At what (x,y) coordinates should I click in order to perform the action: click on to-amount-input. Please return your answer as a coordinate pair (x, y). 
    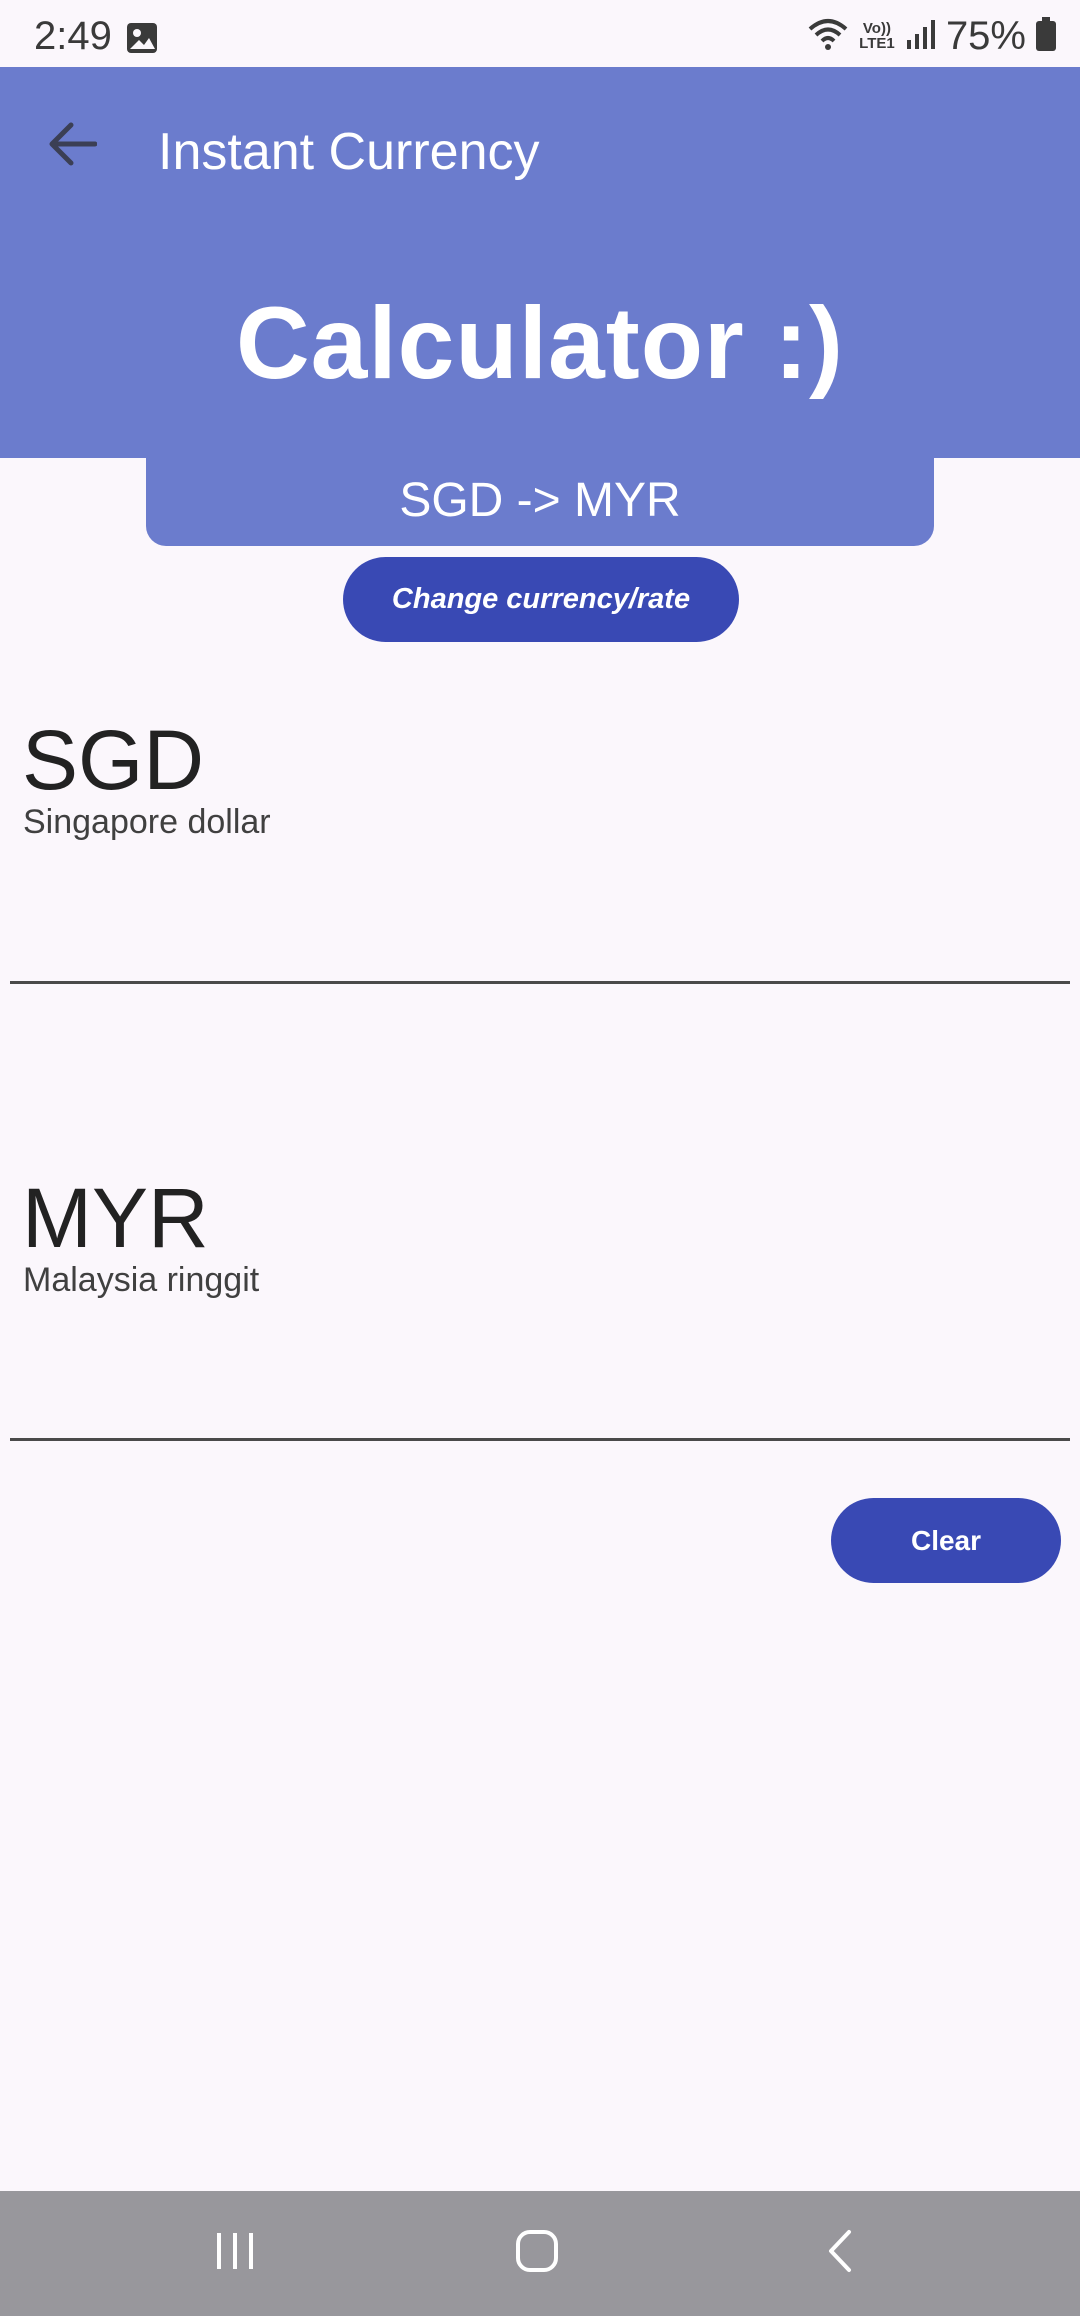
    Looking at the image, I should click on (544, 1404).